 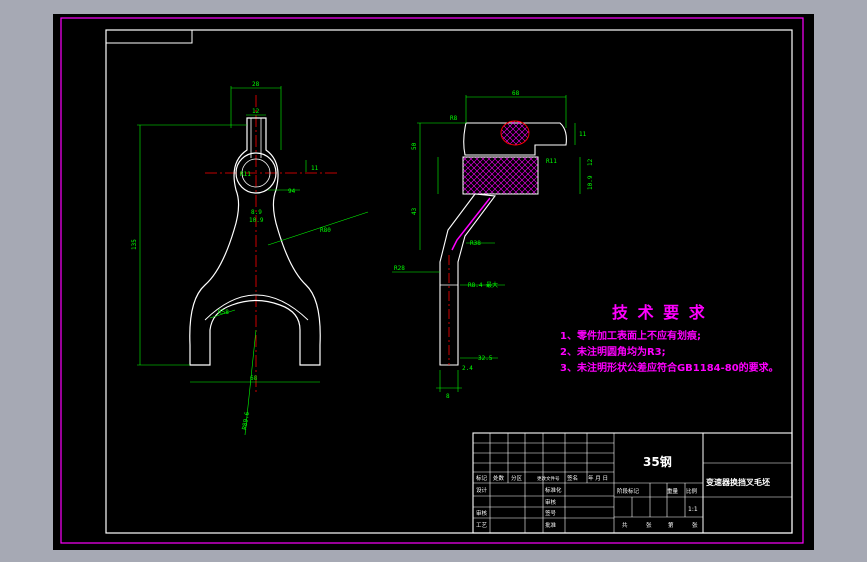 I want to click on dim-side-13: R8.4 最大, so click(x=483, y=285).